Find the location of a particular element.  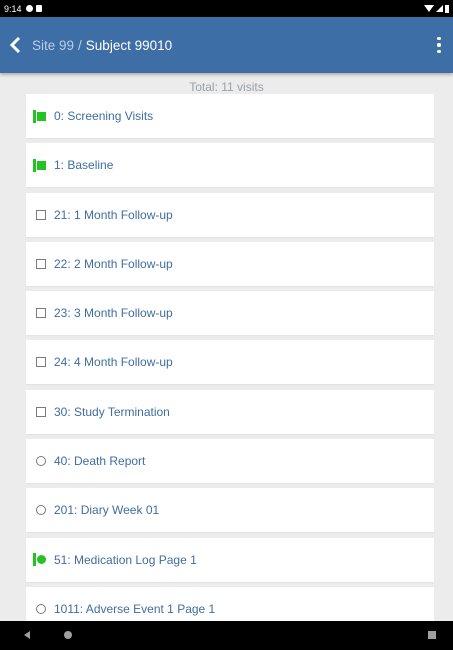

total-visits: Total: 11 visits is located at coordinates (226, 87).